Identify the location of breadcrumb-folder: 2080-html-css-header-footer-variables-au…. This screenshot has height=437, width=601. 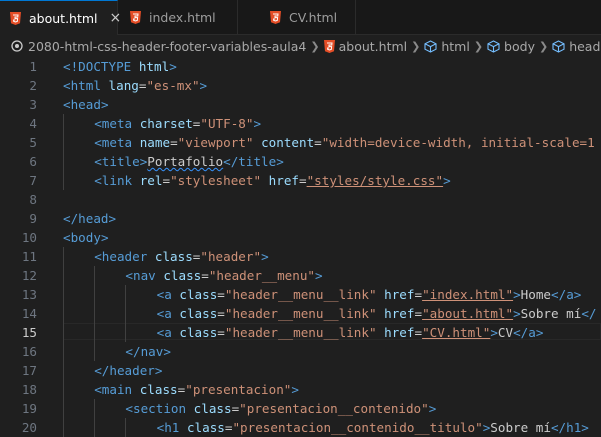
(167, 46).